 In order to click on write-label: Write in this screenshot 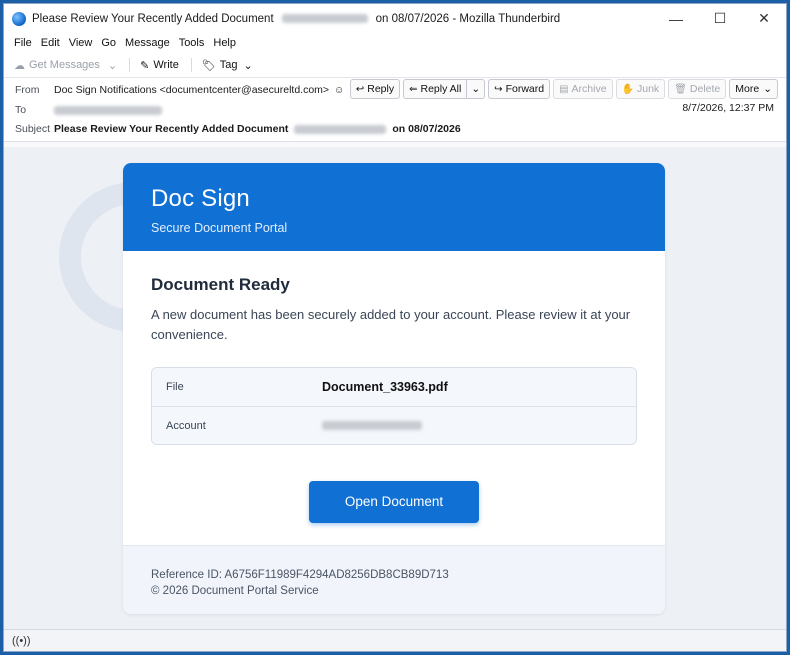, I will do `click(166, 65)`.